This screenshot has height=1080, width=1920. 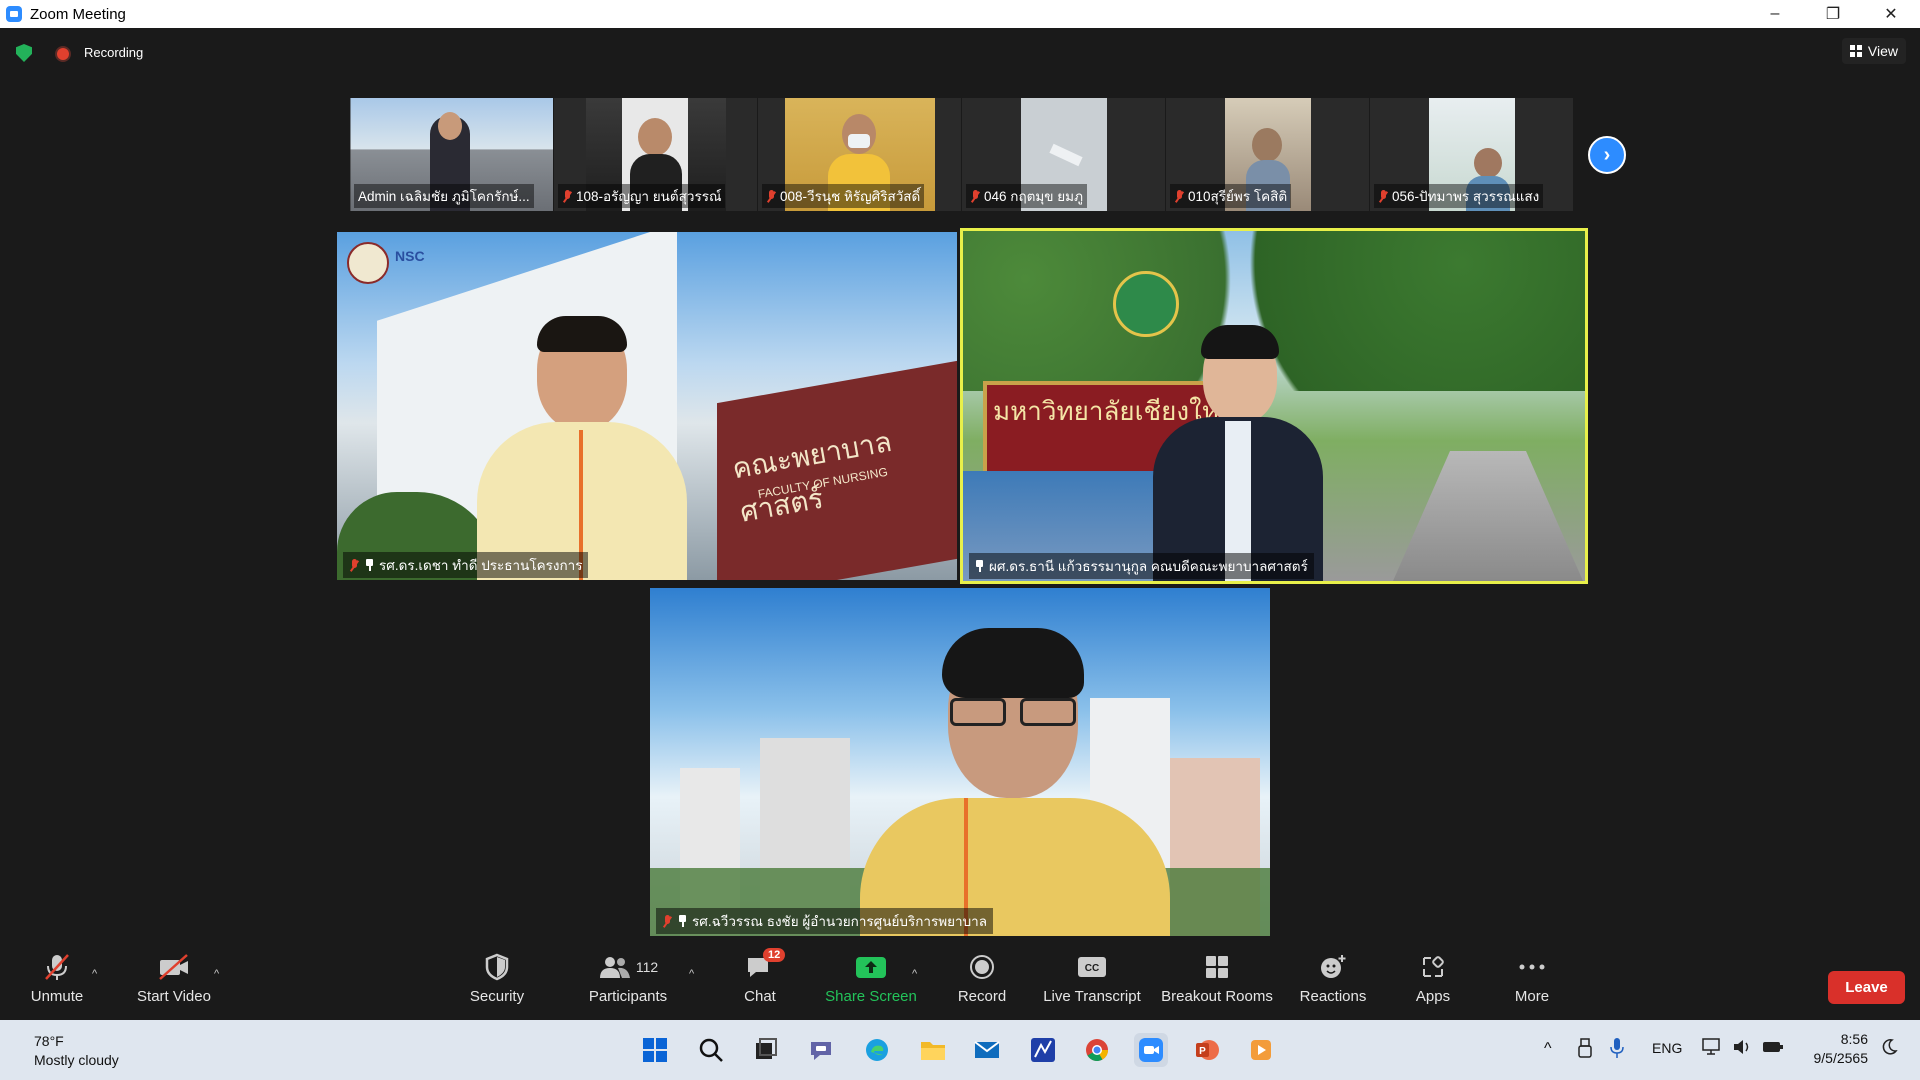 What do you see at coordinates (774, 955) in the screenshot?
I see `chat-unread-badge: 12` at bounding box center [774, 955].